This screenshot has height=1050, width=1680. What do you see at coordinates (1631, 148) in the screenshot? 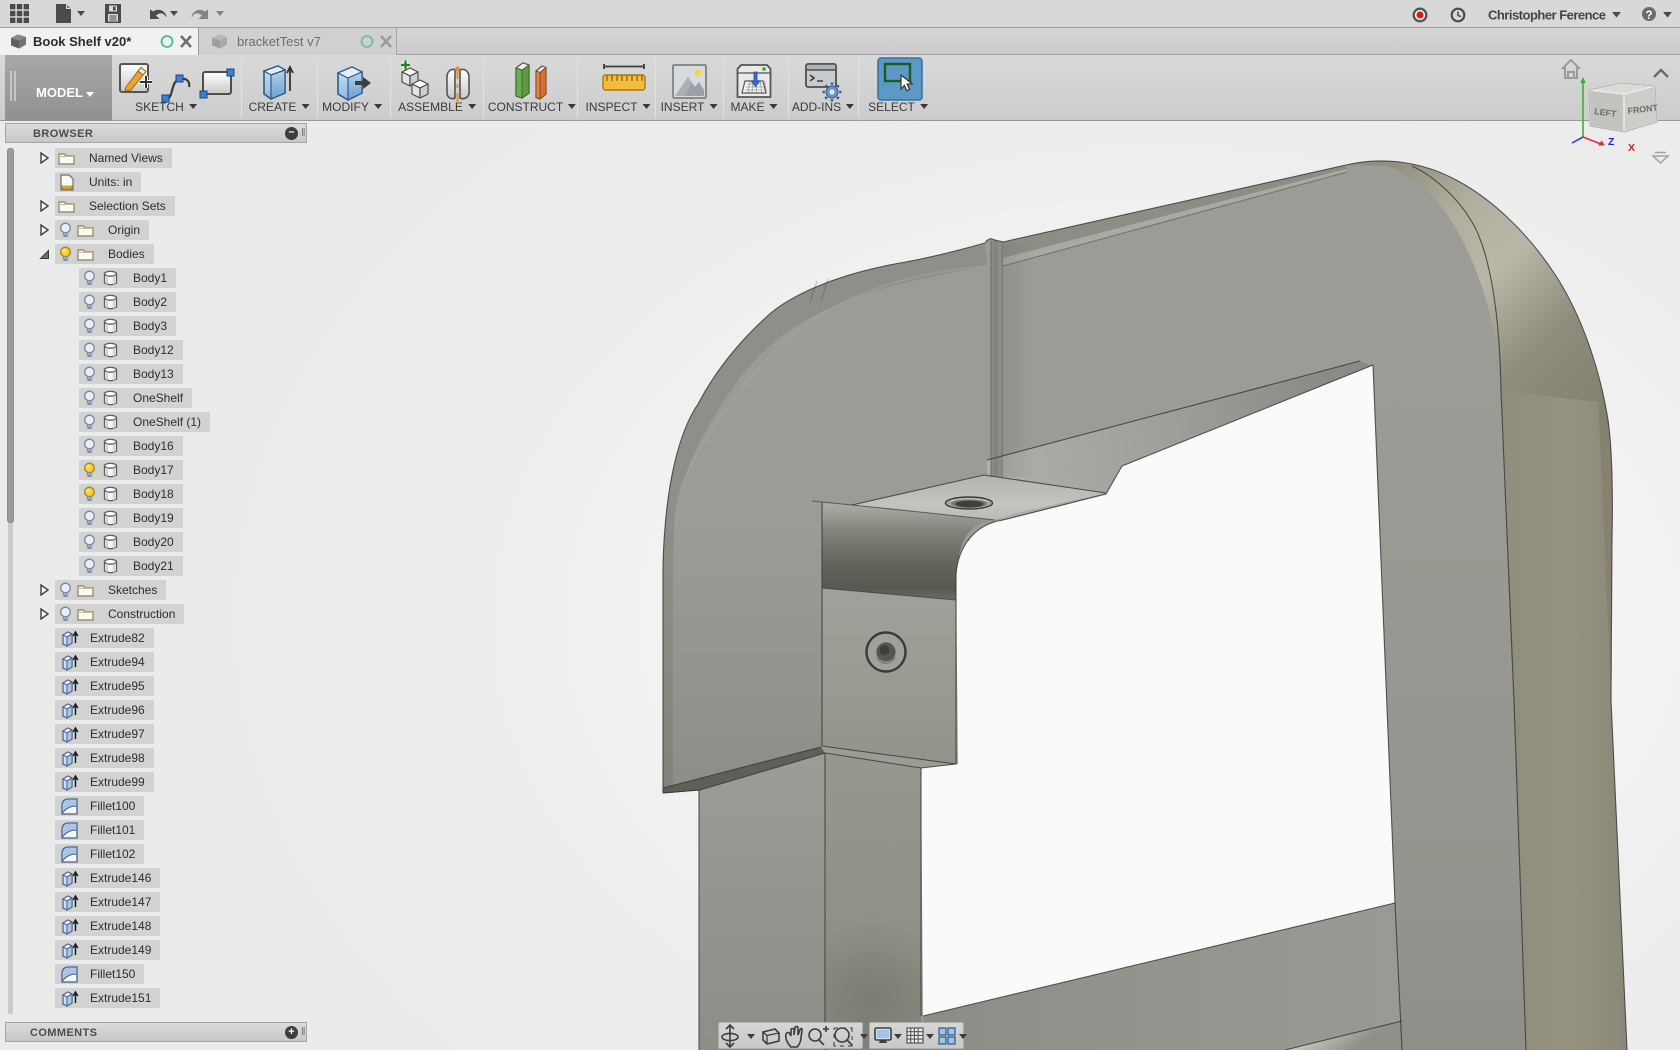
I see `svg-text: X` at bounding box center [1631, 148].